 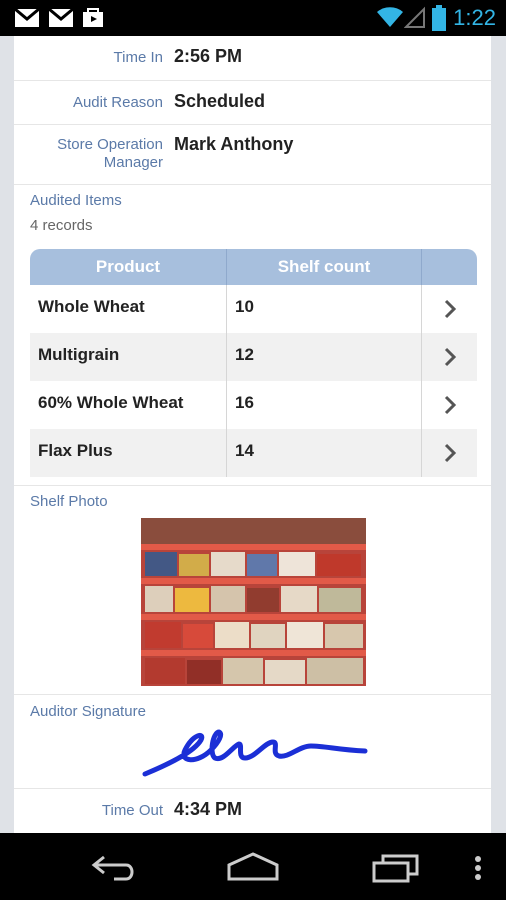 I want to click on recent-apps-icon, so click(x=396, y=870).